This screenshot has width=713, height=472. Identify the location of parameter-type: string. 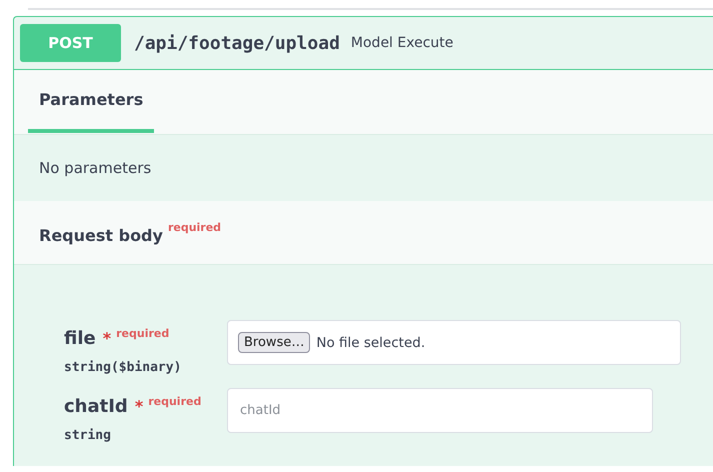
(87, 435).